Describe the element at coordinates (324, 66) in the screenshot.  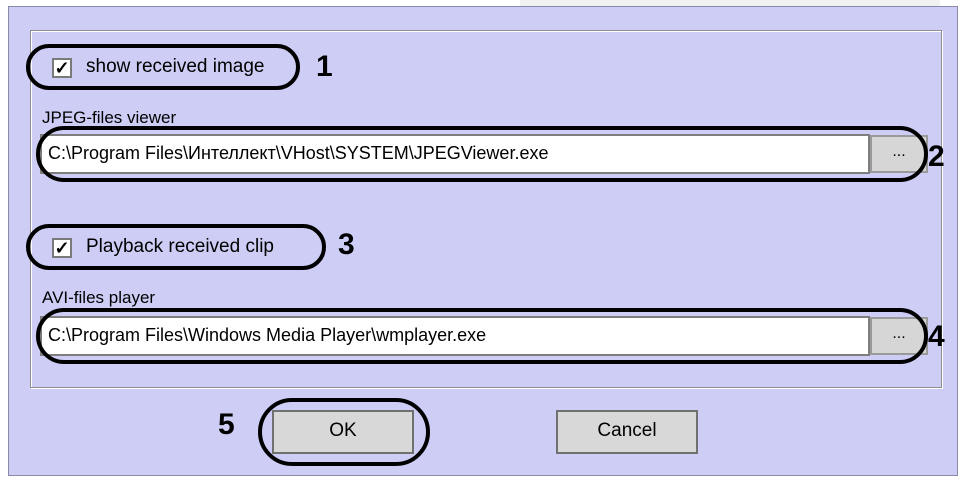
I see `annotation-number-1: 1` at that location.